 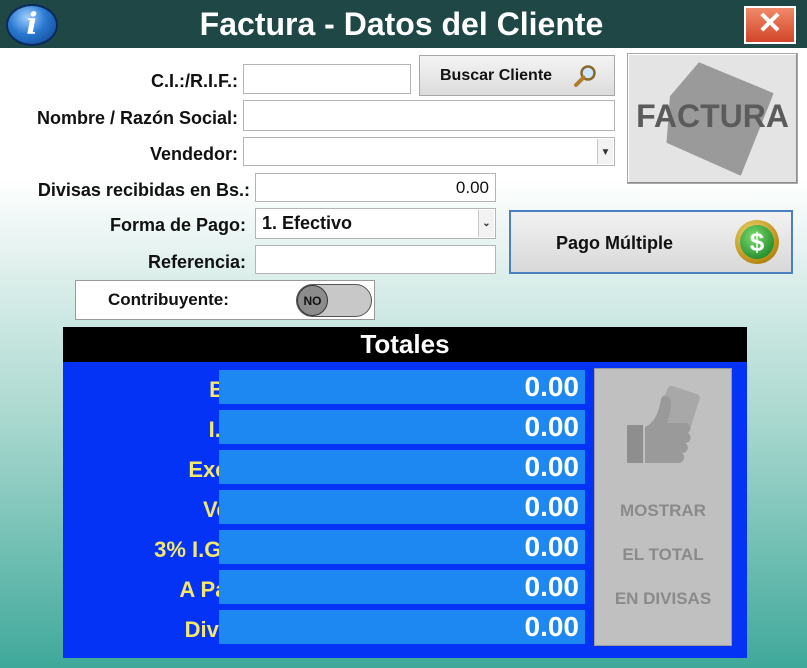 What do you see at coordinates (375, 259) in the screenshot?
I see `referencia-input` at bounding box center [375, 259].